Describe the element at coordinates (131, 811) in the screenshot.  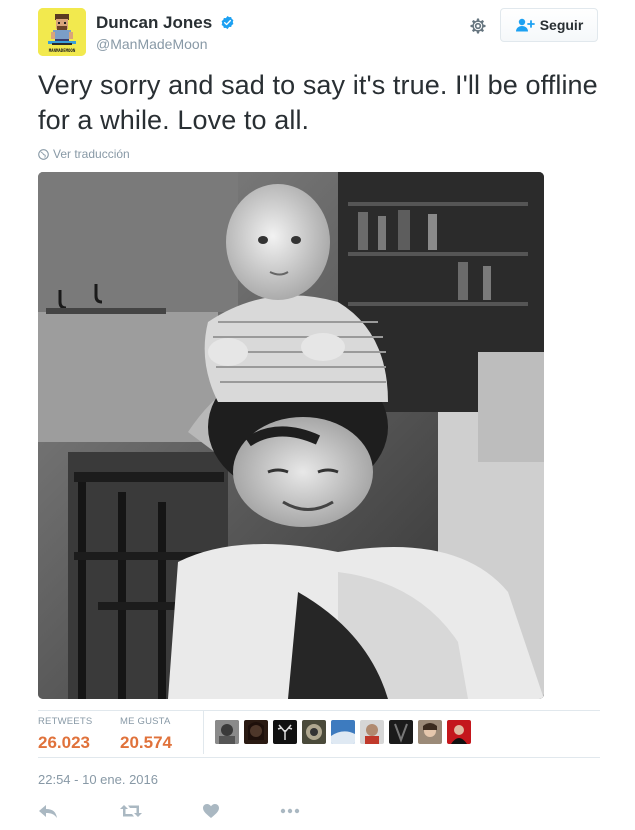
I see `retweet-icon` at that location.